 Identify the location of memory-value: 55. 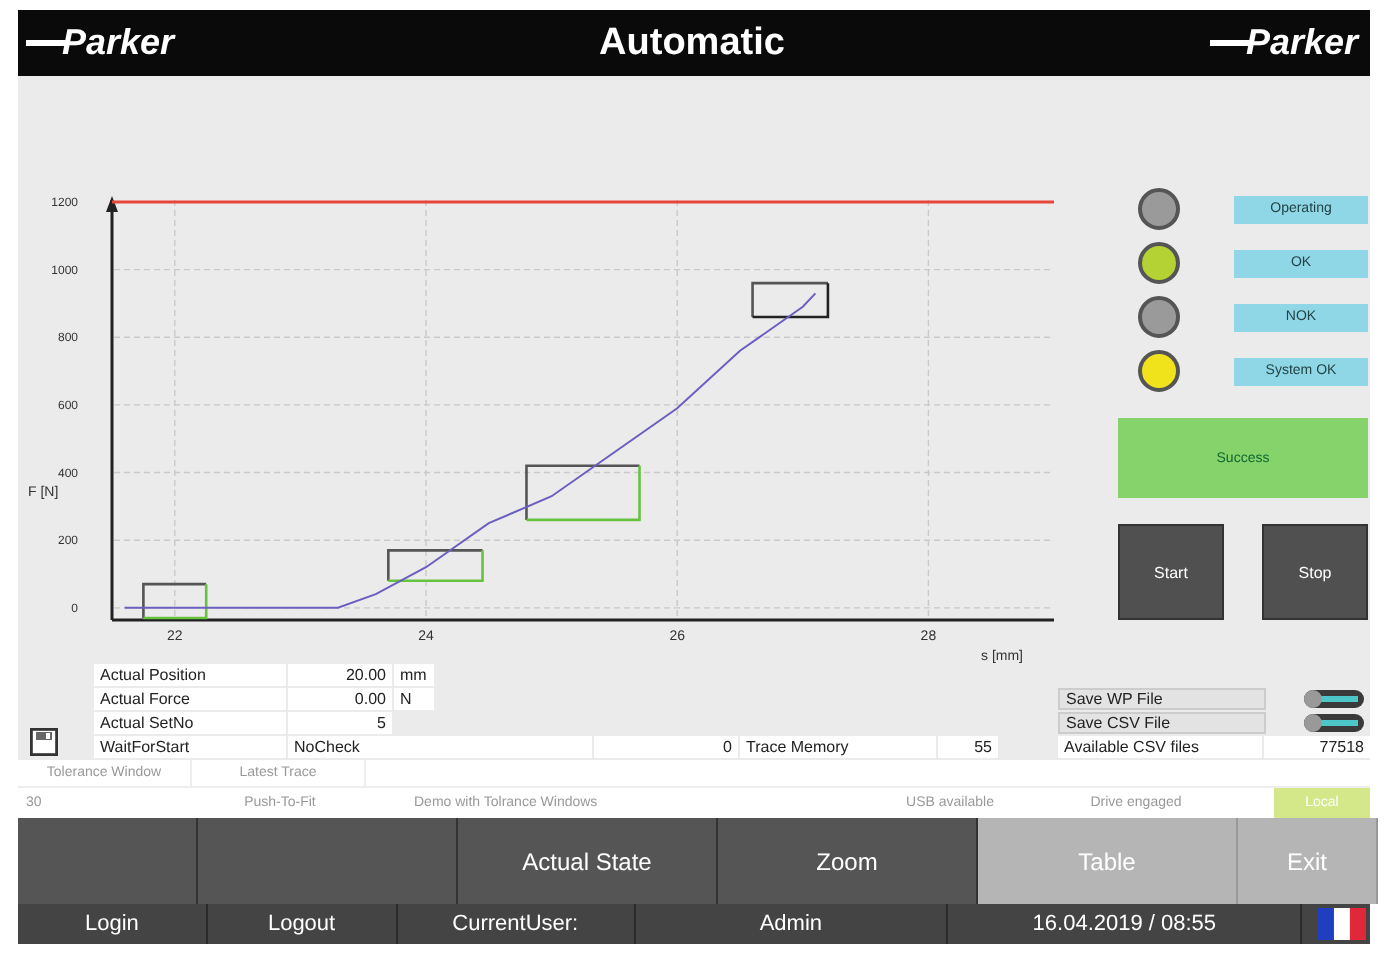
(968, 747).